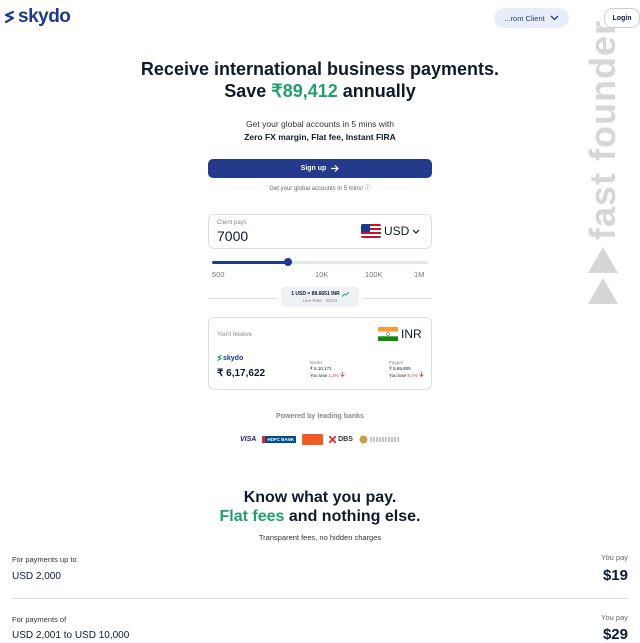 Image resolution: width=640 pixels, height=643 pixels. I want to click on partner-logos: VISA HDFC BANK DBS, so click(320, 439).